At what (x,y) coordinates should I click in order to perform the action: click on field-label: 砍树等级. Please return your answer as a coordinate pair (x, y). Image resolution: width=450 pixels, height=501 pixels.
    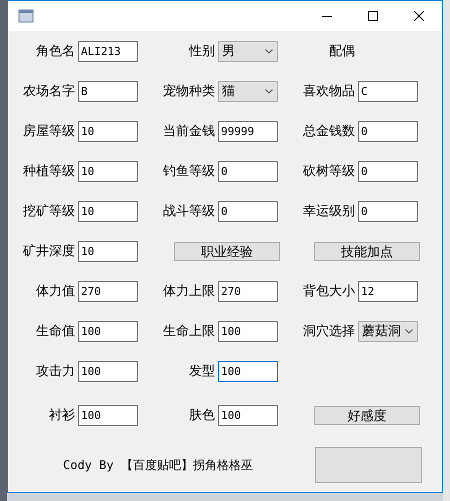
    Looking at the image, I should click on (329, 171).